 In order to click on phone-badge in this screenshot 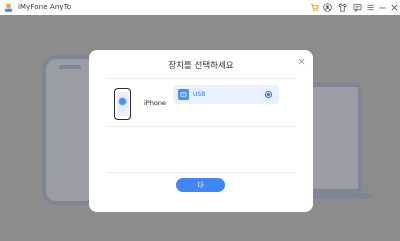, I will do `click(122, 101)`.